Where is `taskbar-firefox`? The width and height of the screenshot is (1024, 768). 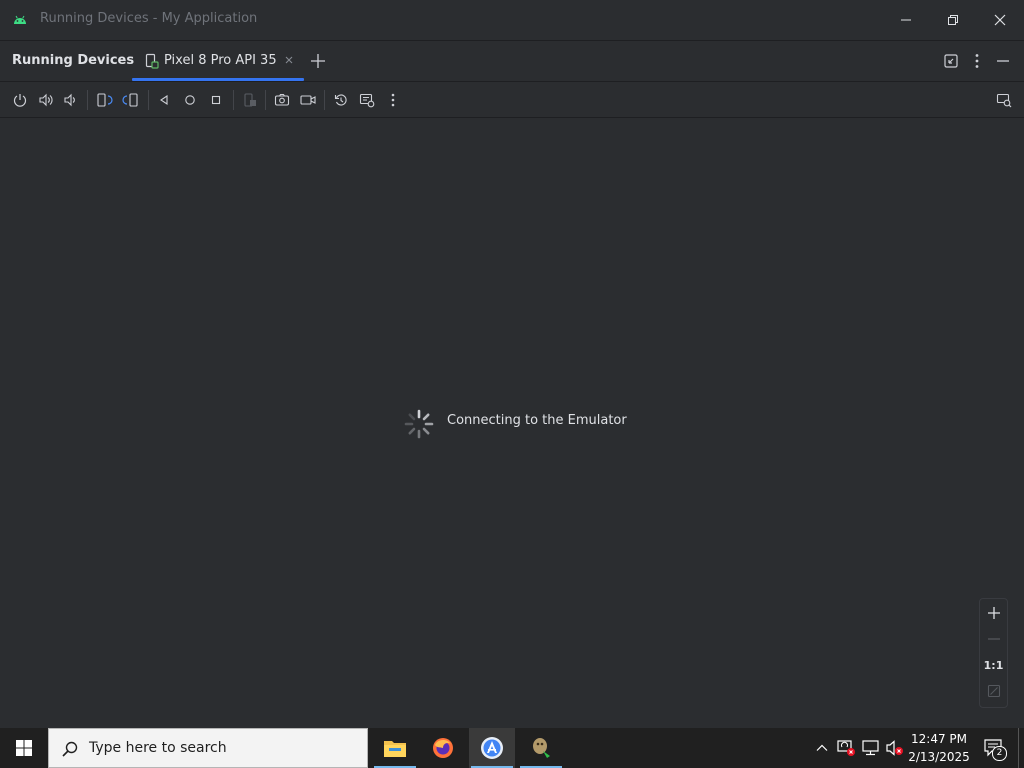 taskbar-firefox is located at coordinates (443, 748).